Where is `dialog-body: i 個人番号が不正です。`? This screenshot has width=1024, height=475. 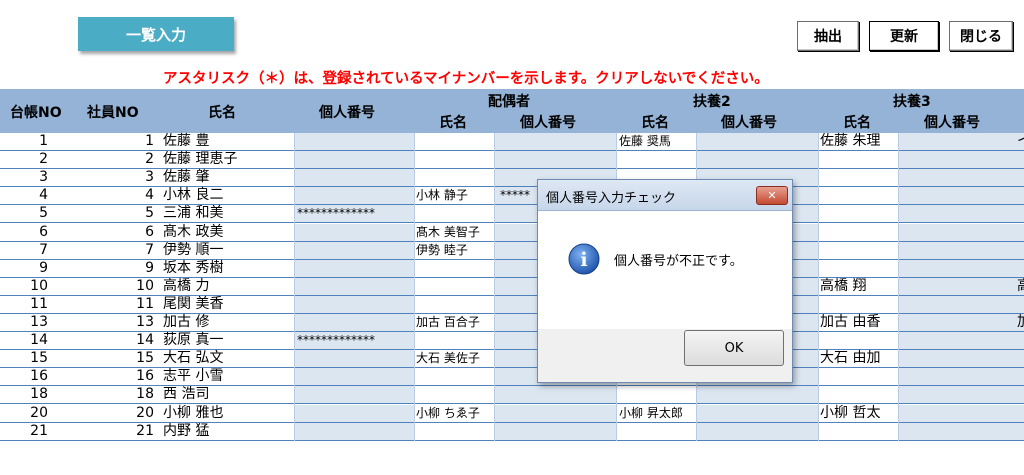 dialog-body: i 個人番号が不正です。 is located at coordinates (665, 270).